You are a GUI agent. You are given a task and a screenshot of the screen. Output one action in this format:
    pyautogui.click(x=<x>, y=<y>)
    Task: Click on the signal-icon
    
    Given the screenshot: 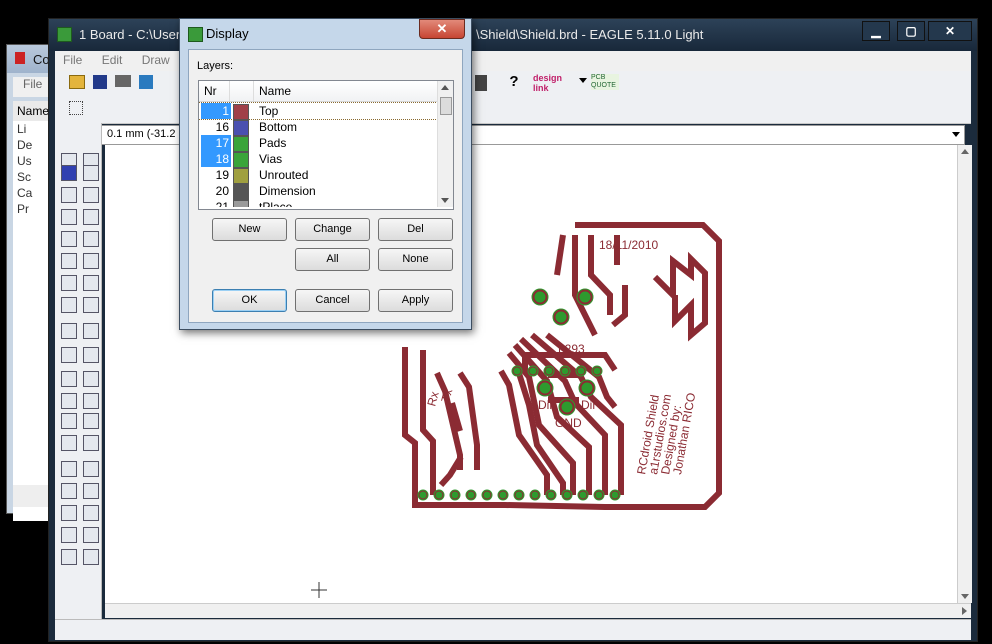 What is the action you would take?
    pyautogui.click(x=69, y=513)
    